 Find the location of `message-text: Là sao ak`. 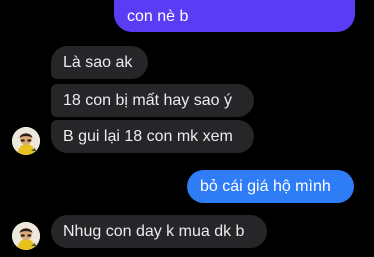

message-text: Là sao ak is located at coordinates (98, 62).